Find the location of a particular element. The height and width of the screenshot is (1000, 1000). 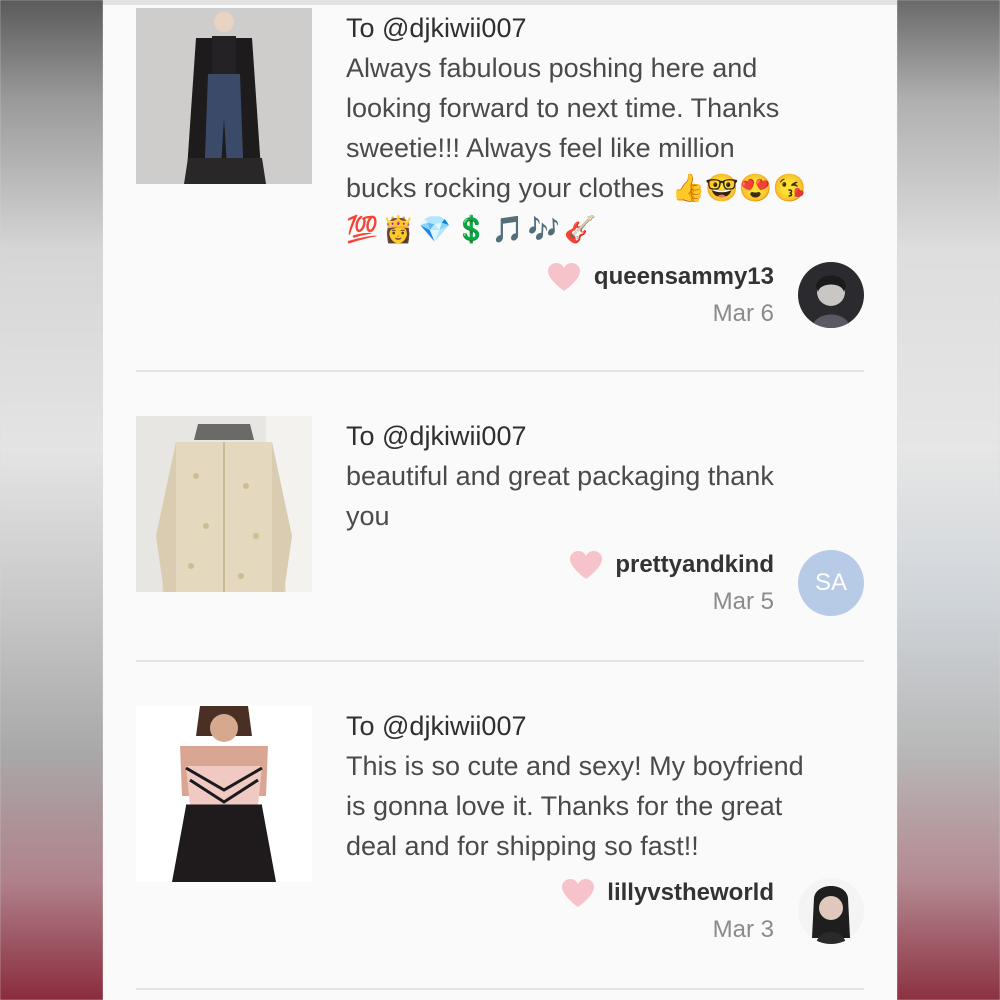

review-text-line: bucks rocking your clothes 👍🤓😍😘 is located at coordinates (576, 188).